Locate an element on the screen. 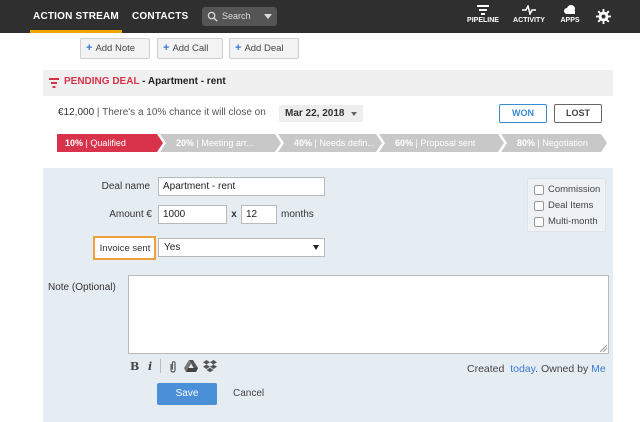 The height and width of the screenshot is (422, 640). deal-name-input: Apartment - rent is located at coordinates (241, 186).